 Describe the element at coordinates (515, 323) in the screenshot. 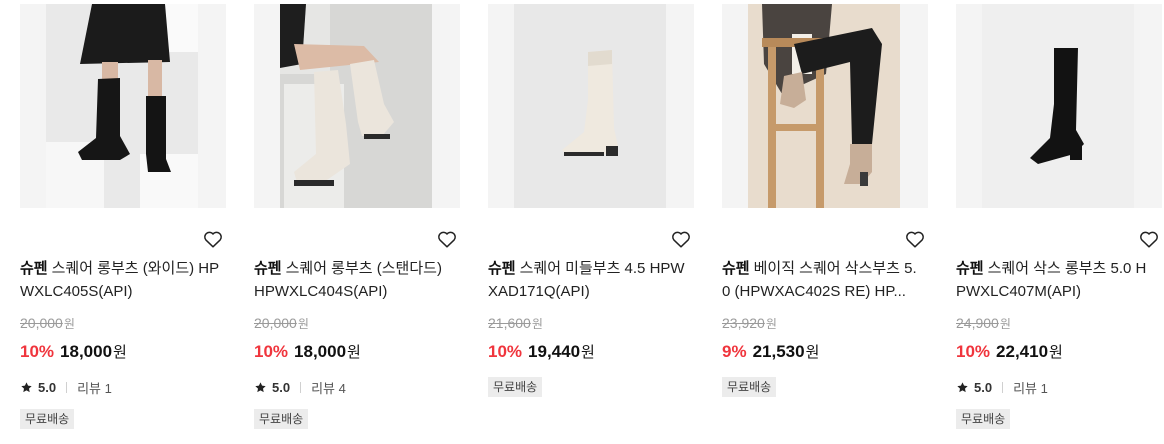

I see `original-price: 21,600원` at that location.